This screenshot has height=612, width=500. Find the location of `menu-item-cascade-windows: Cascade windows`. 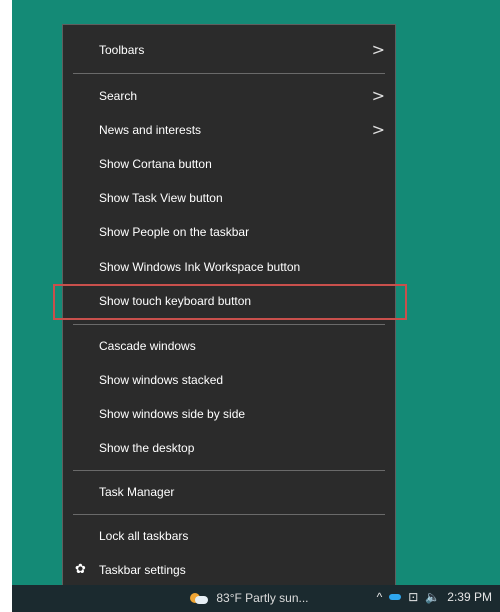

menu-item-cascade-windows: Cascade windows is located at coordinates (229, 346).